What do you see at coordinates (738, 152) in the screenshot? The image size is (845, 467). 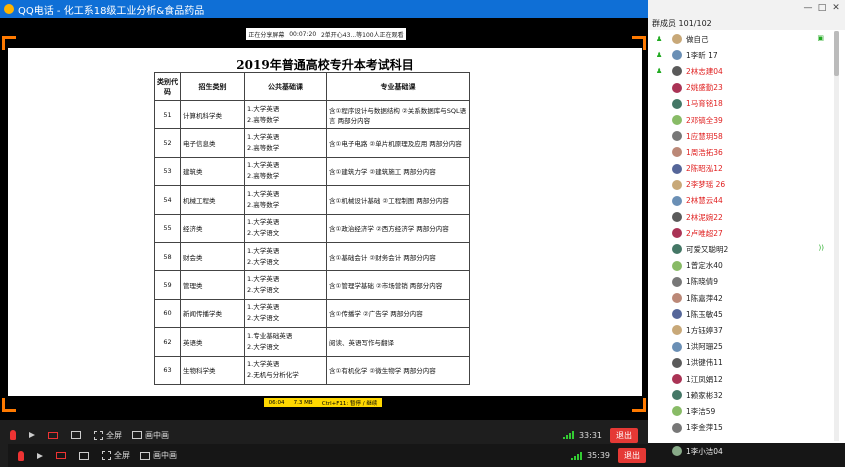 I see `list-item: 1周浩拓36` at bounding box center [738, 152].